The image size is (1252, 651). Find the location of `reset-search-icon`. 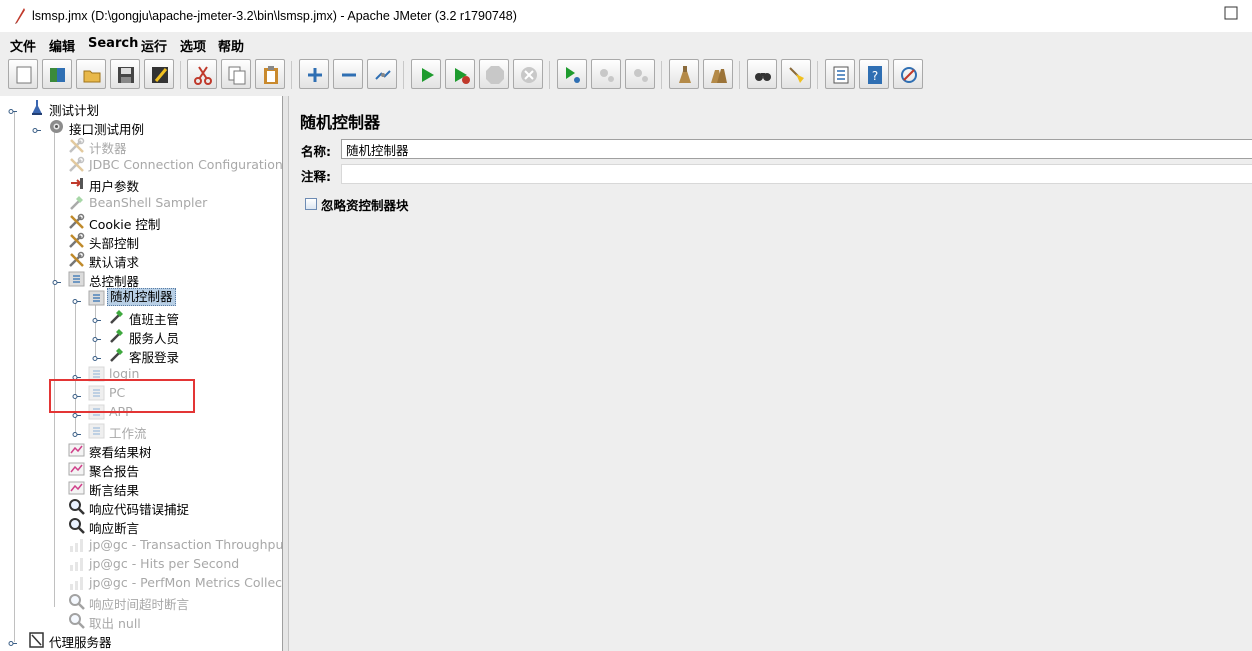

reset-search-icon is located at coordinates (796, 75).